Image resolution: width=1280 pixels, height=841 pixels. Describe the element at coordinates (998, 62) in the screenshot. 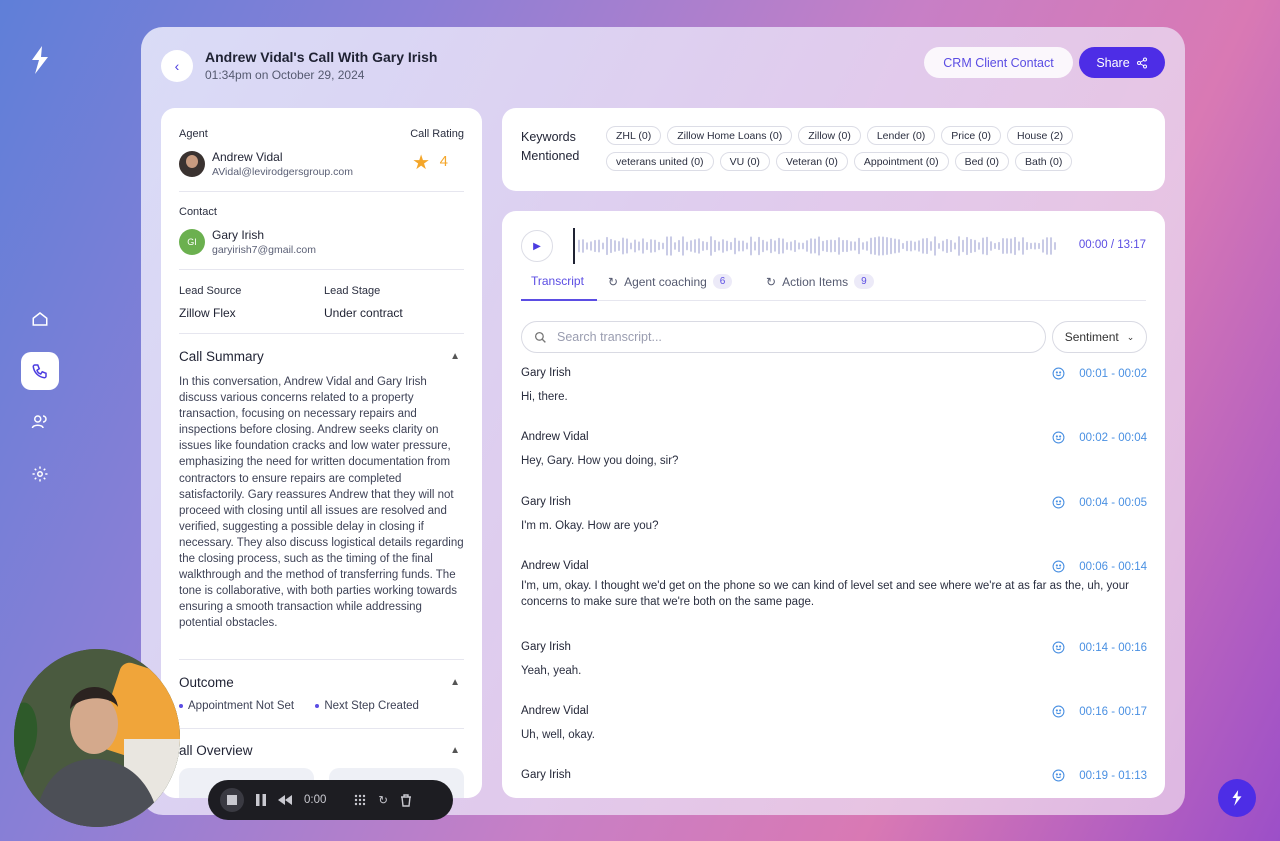

I see `crm-client-contact-button: CRM Client Contact` at that location.